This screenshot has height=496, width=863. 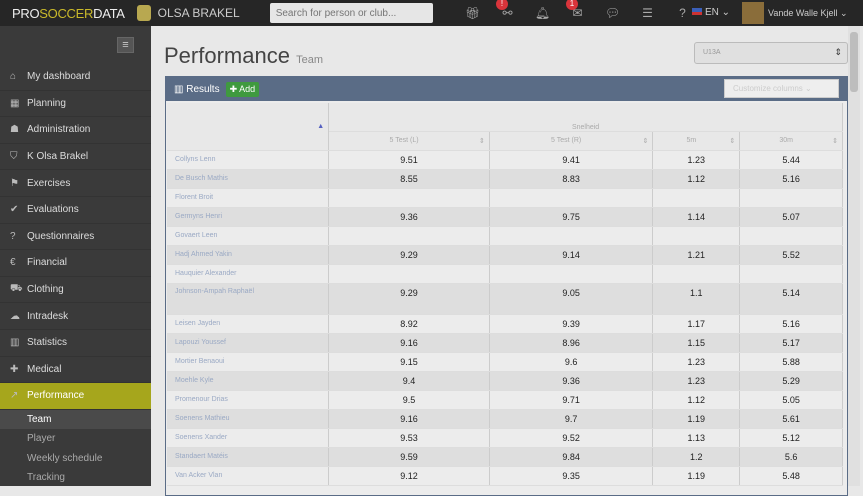 What do you see at coordinates (14, 183) in the screenshot?
I see `sidebar-icon: ⚑` at bounding box center [14, 183].